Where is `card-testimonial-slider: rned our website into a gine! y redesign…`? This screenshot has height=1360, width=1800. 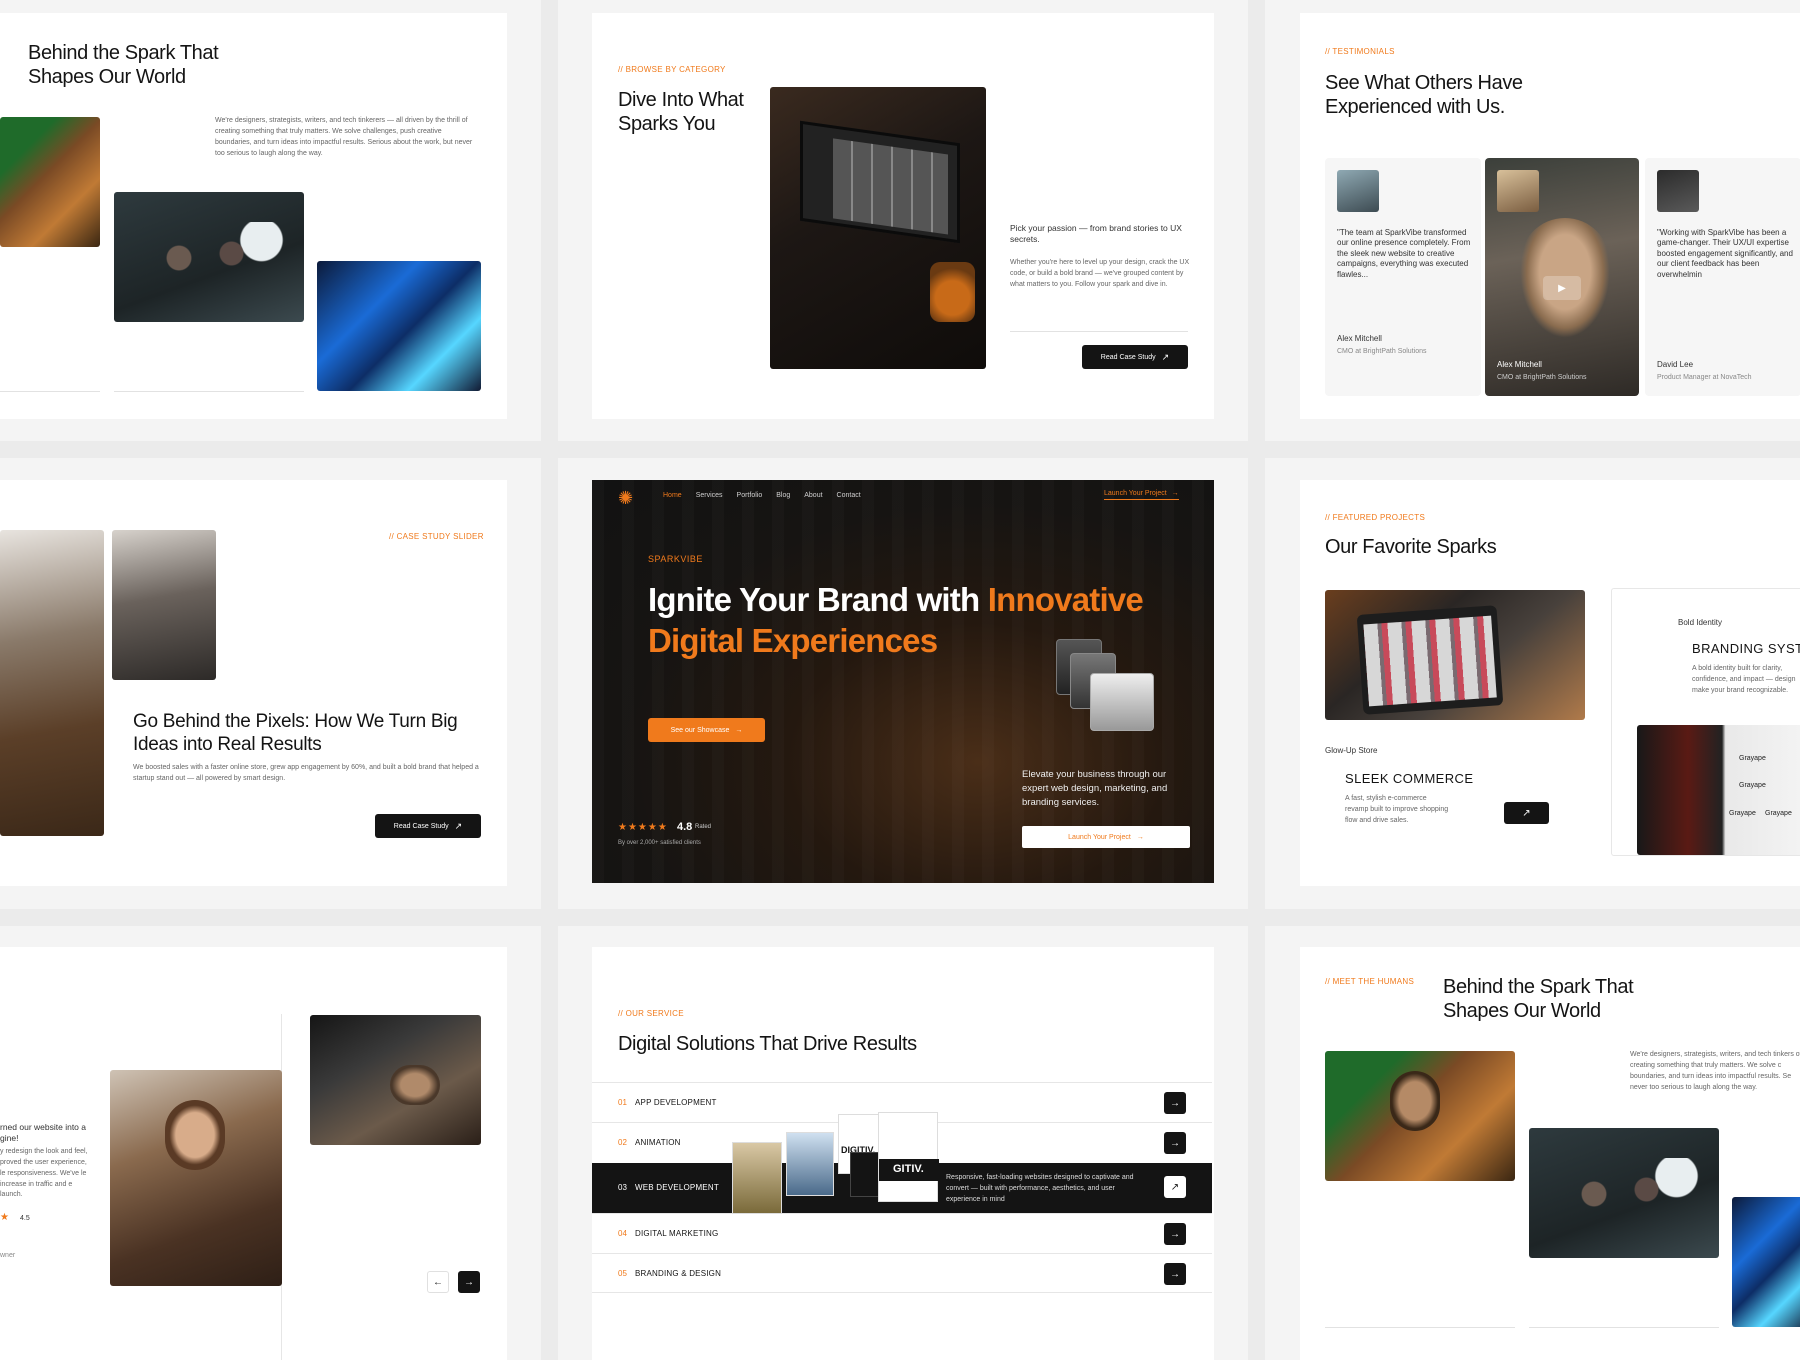
card-testimonial-slider: rned our website into a gine! y redesign… is located at coordinates (253, 1153).